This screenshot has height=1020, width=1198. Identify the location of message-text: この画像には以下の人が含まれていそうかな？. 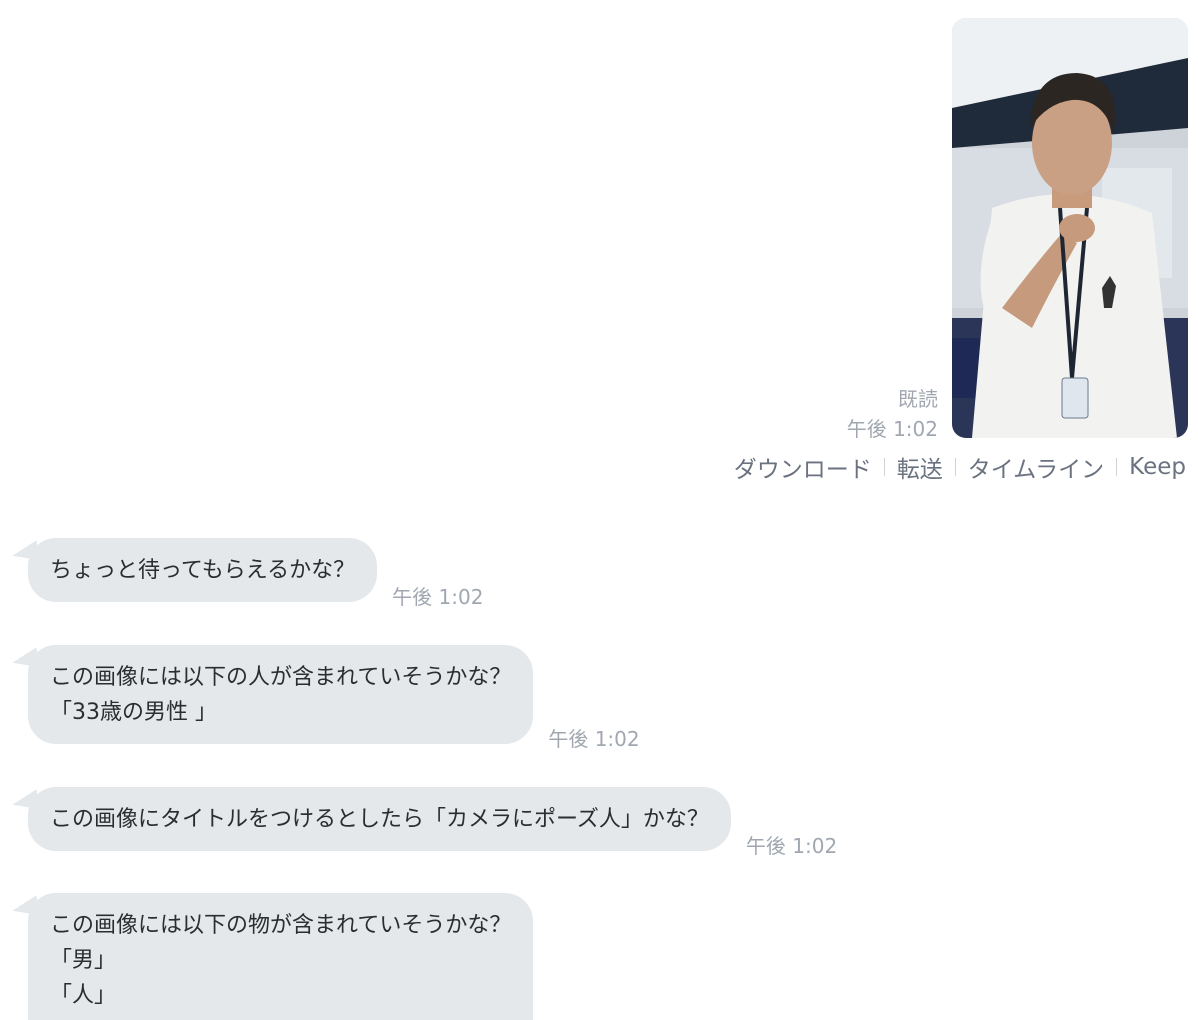
(281, 677).